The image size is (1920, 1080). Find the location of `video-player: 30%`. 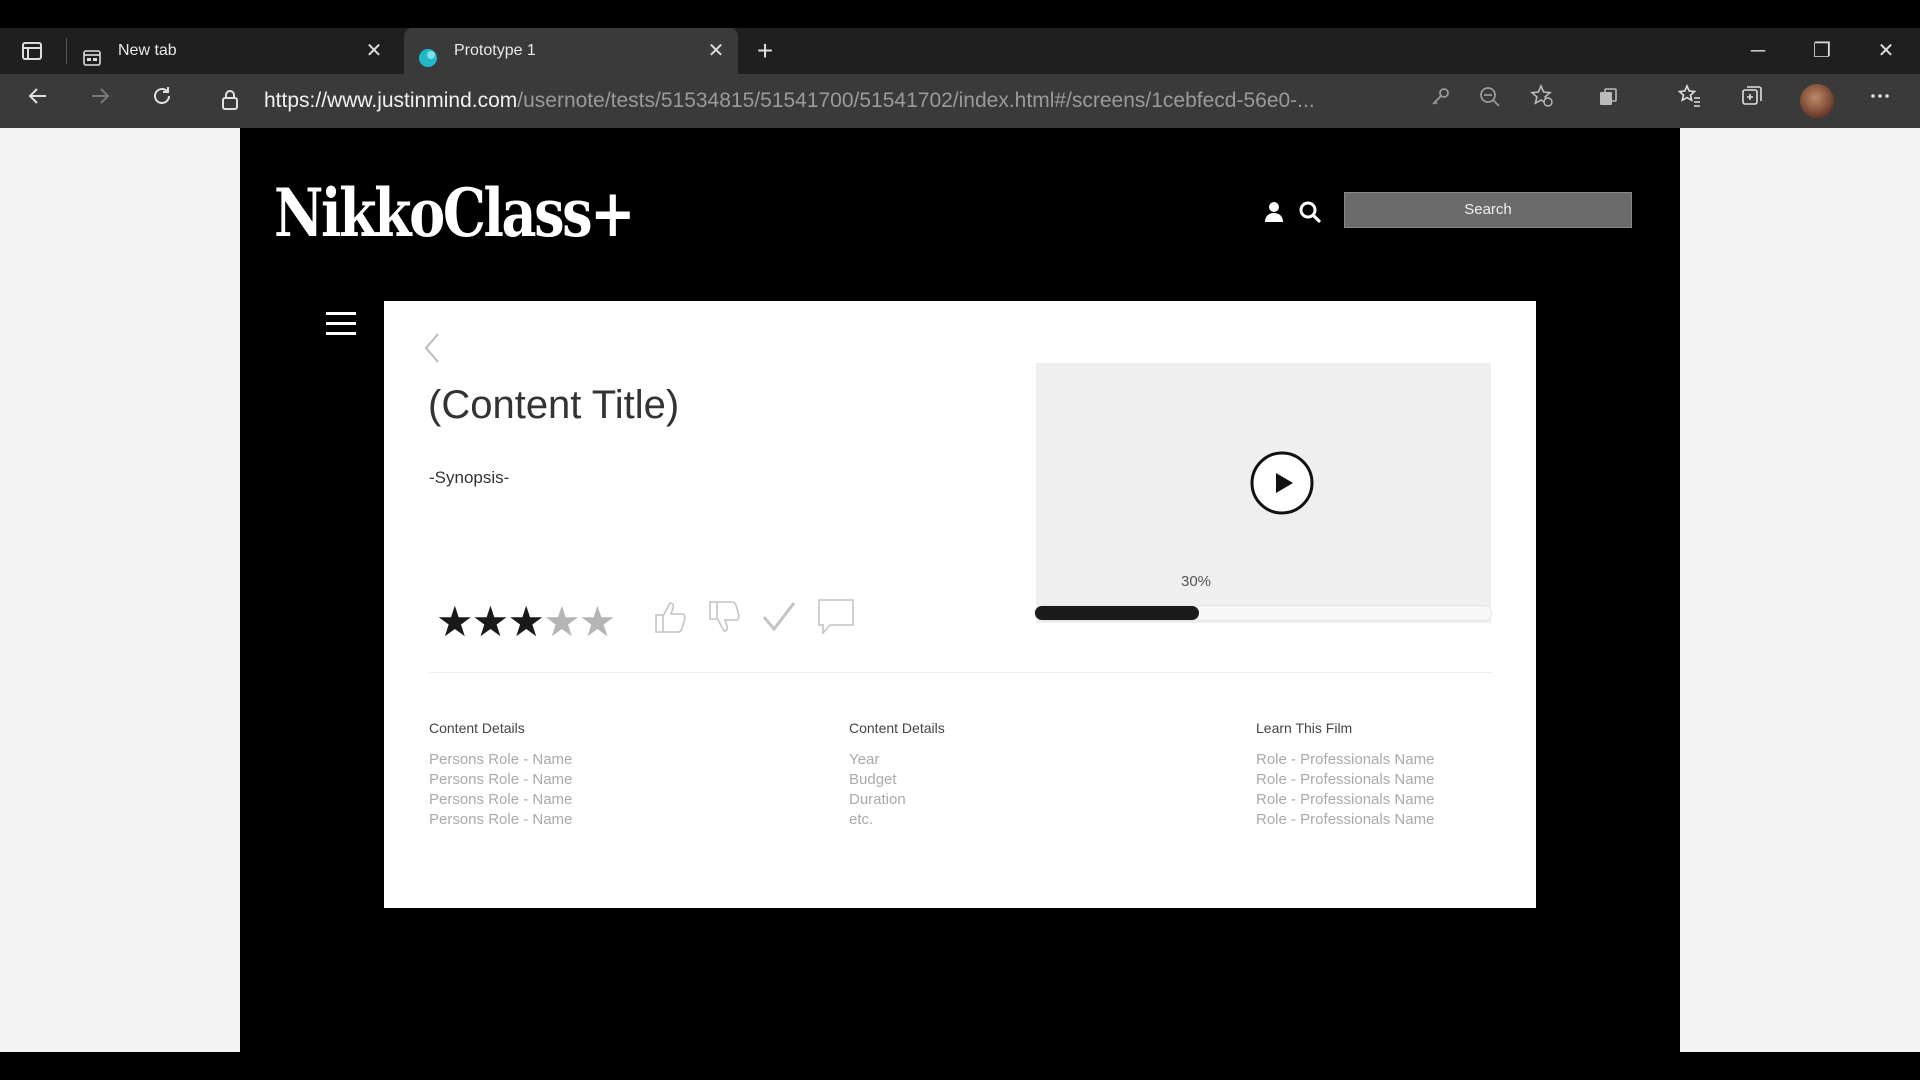

video-player: 30% is located at coordinates (1263, 493).